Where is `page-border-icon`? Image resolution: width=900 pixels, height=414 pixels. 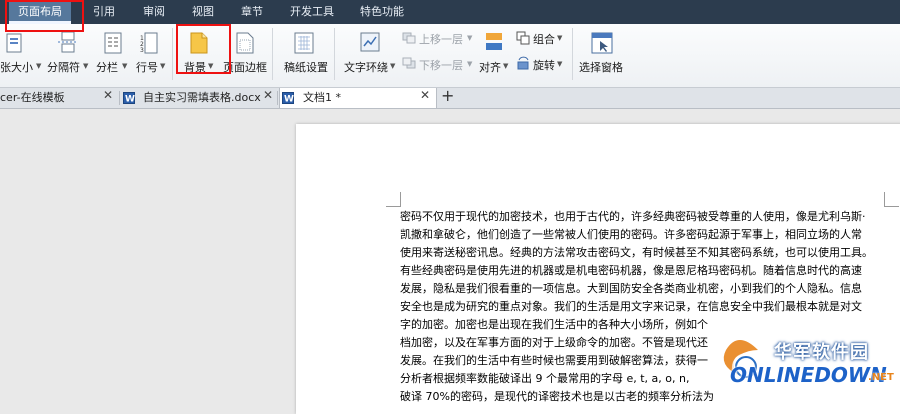
page-border-icon is located at coordinates (245, 43).